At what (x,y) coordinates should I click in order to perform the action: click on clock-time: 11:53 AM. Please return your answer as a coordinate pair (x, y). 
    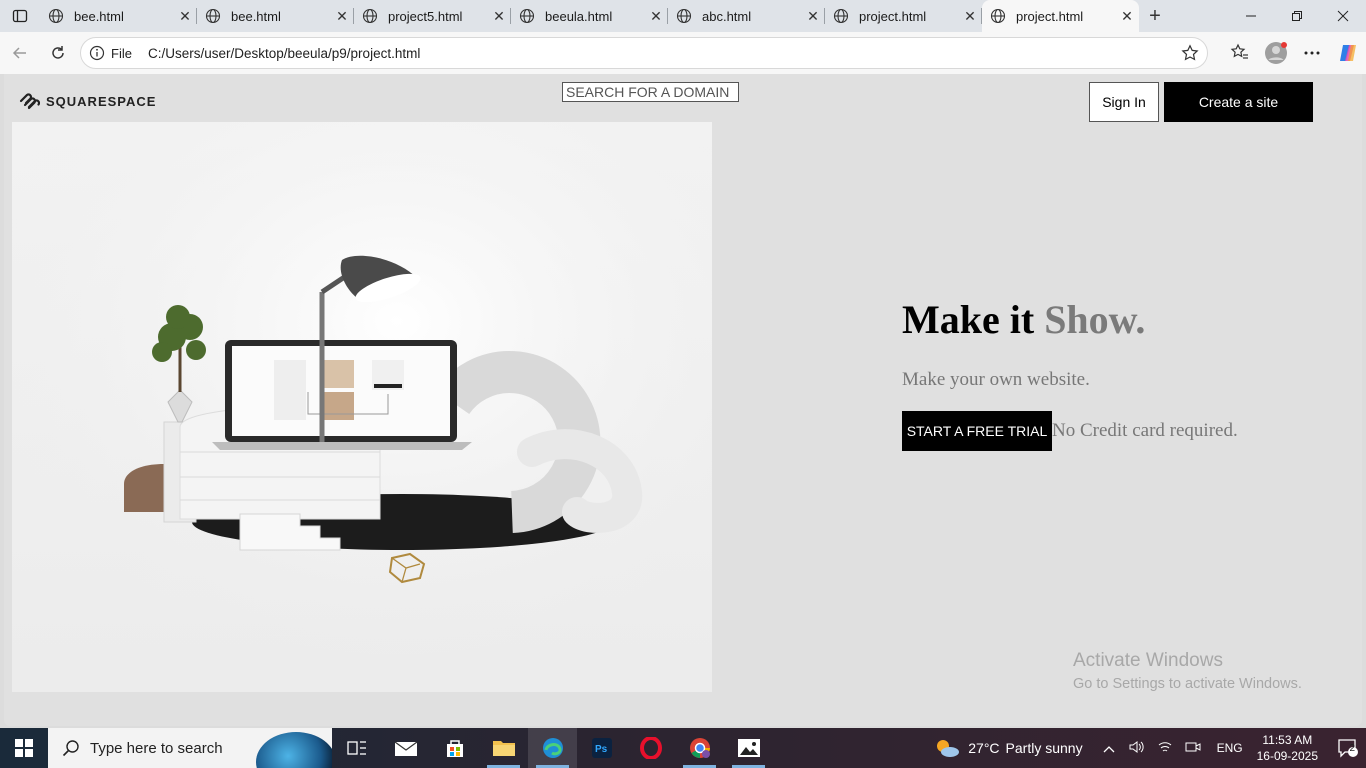
    Looking at the image, I should click on (1287, 740).